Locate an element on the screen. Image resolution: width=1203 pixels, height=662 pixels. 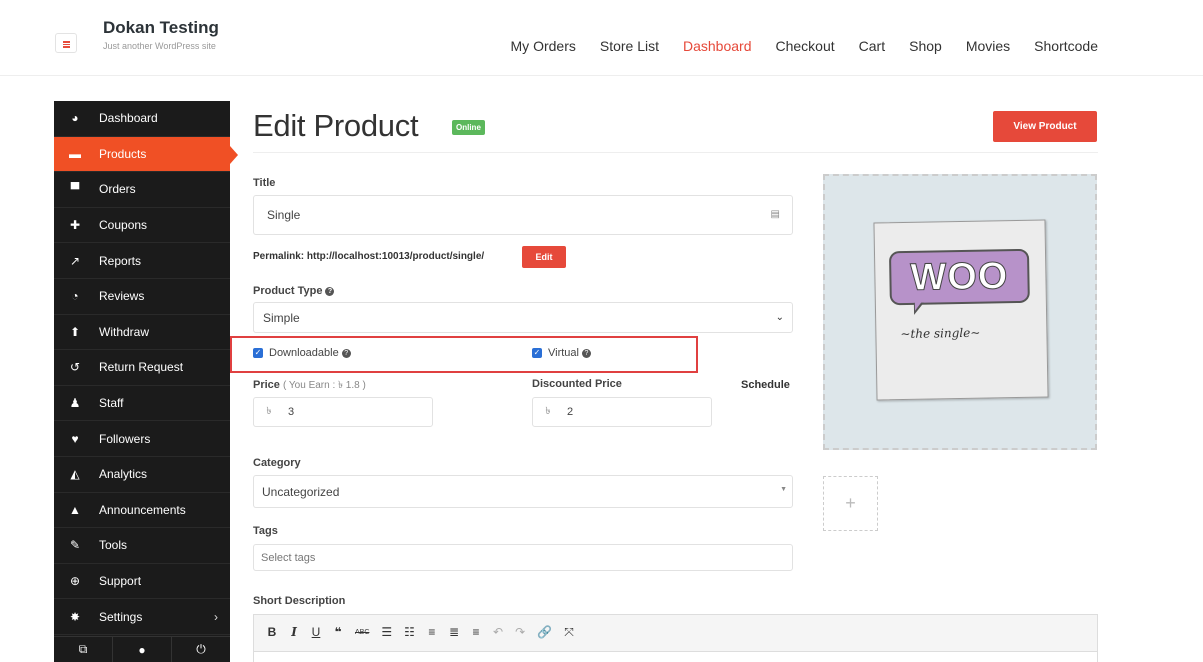
virtual-checkbox: ✓ Virtual? is located at coordinates (561, 353).